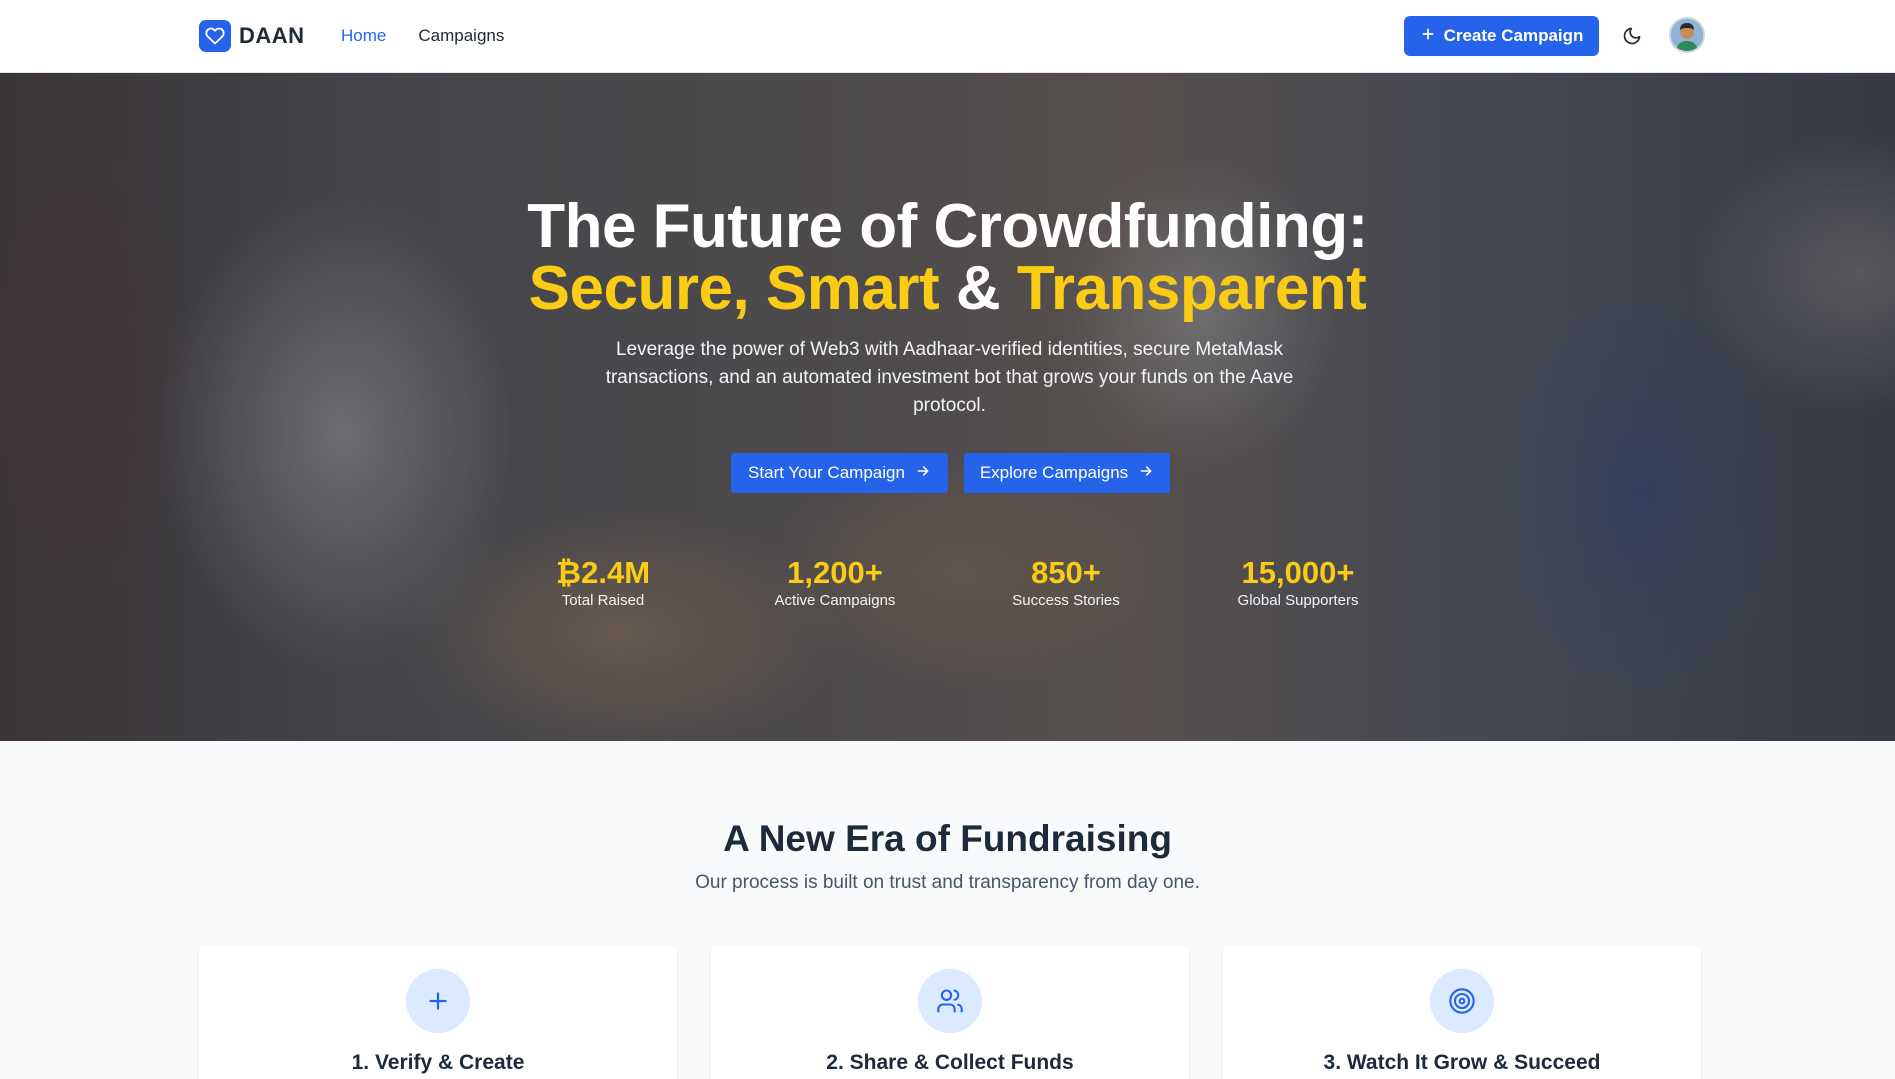  I want to click on create-campaign-button: Create Campaign, so click(1501, 36).